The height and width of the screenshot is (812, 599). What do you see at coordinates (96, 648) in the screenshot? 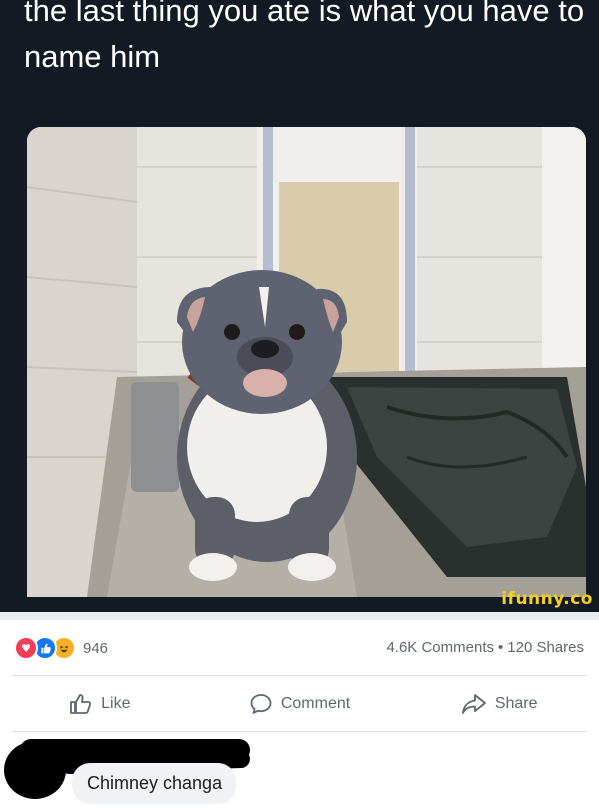
I see `reaction-count: 946` at bounding box center [96, 648].